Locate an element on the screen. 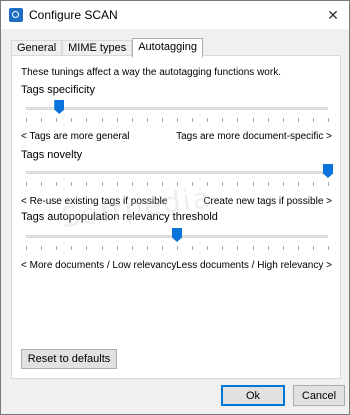 The image size is (350, 415). window-title: Configure SCAN is located at coordinates (73, 15).